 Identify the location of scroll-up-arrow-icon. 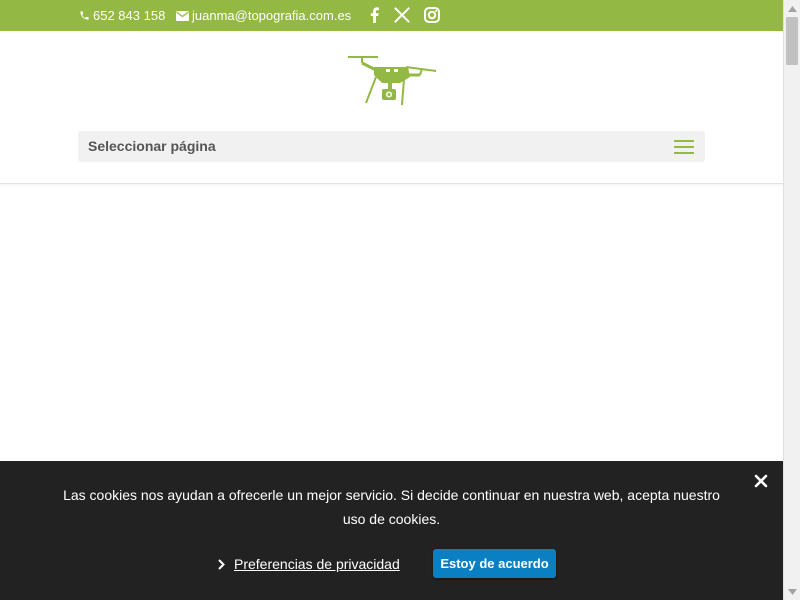
(792, 8).